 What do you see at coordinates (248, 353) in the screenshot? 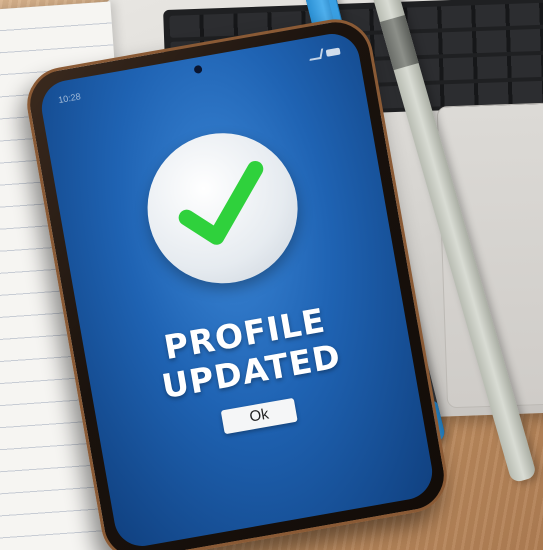
I see `profile-updated-message: PROFILE UPDATED` at bounding box center [248, 353].